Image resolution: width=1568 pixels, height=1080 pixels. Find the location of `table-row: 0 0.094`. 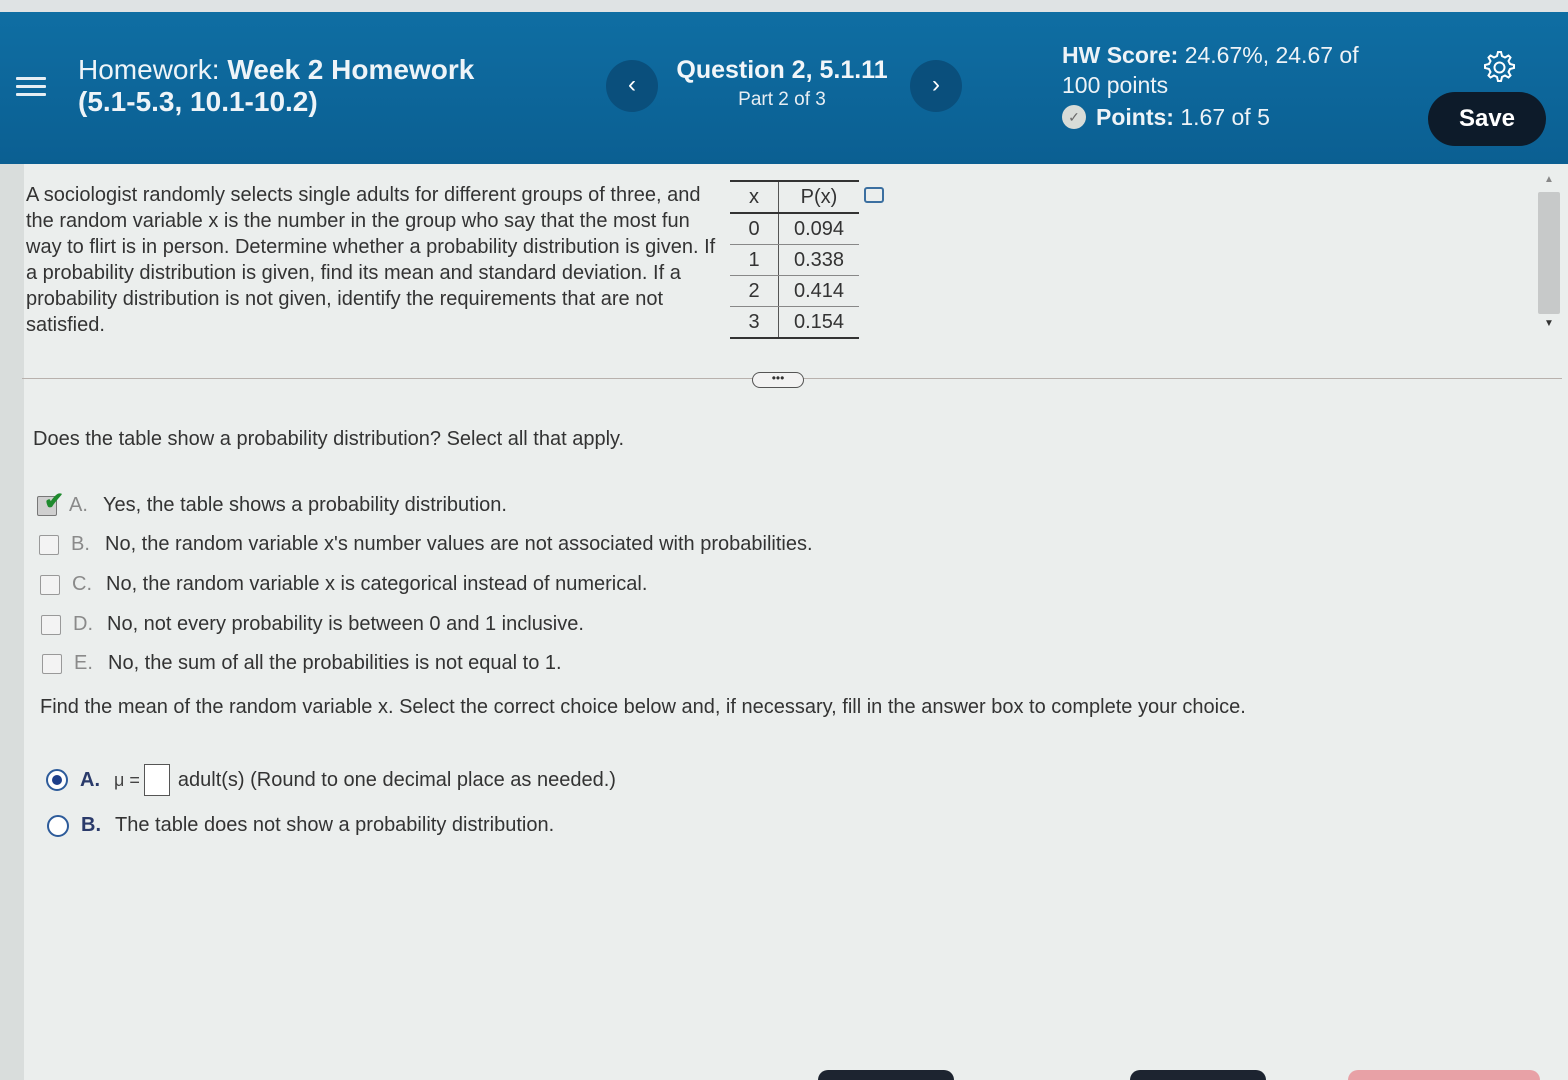

table-row: 0 0.094 is located at coordinates (794, 229).